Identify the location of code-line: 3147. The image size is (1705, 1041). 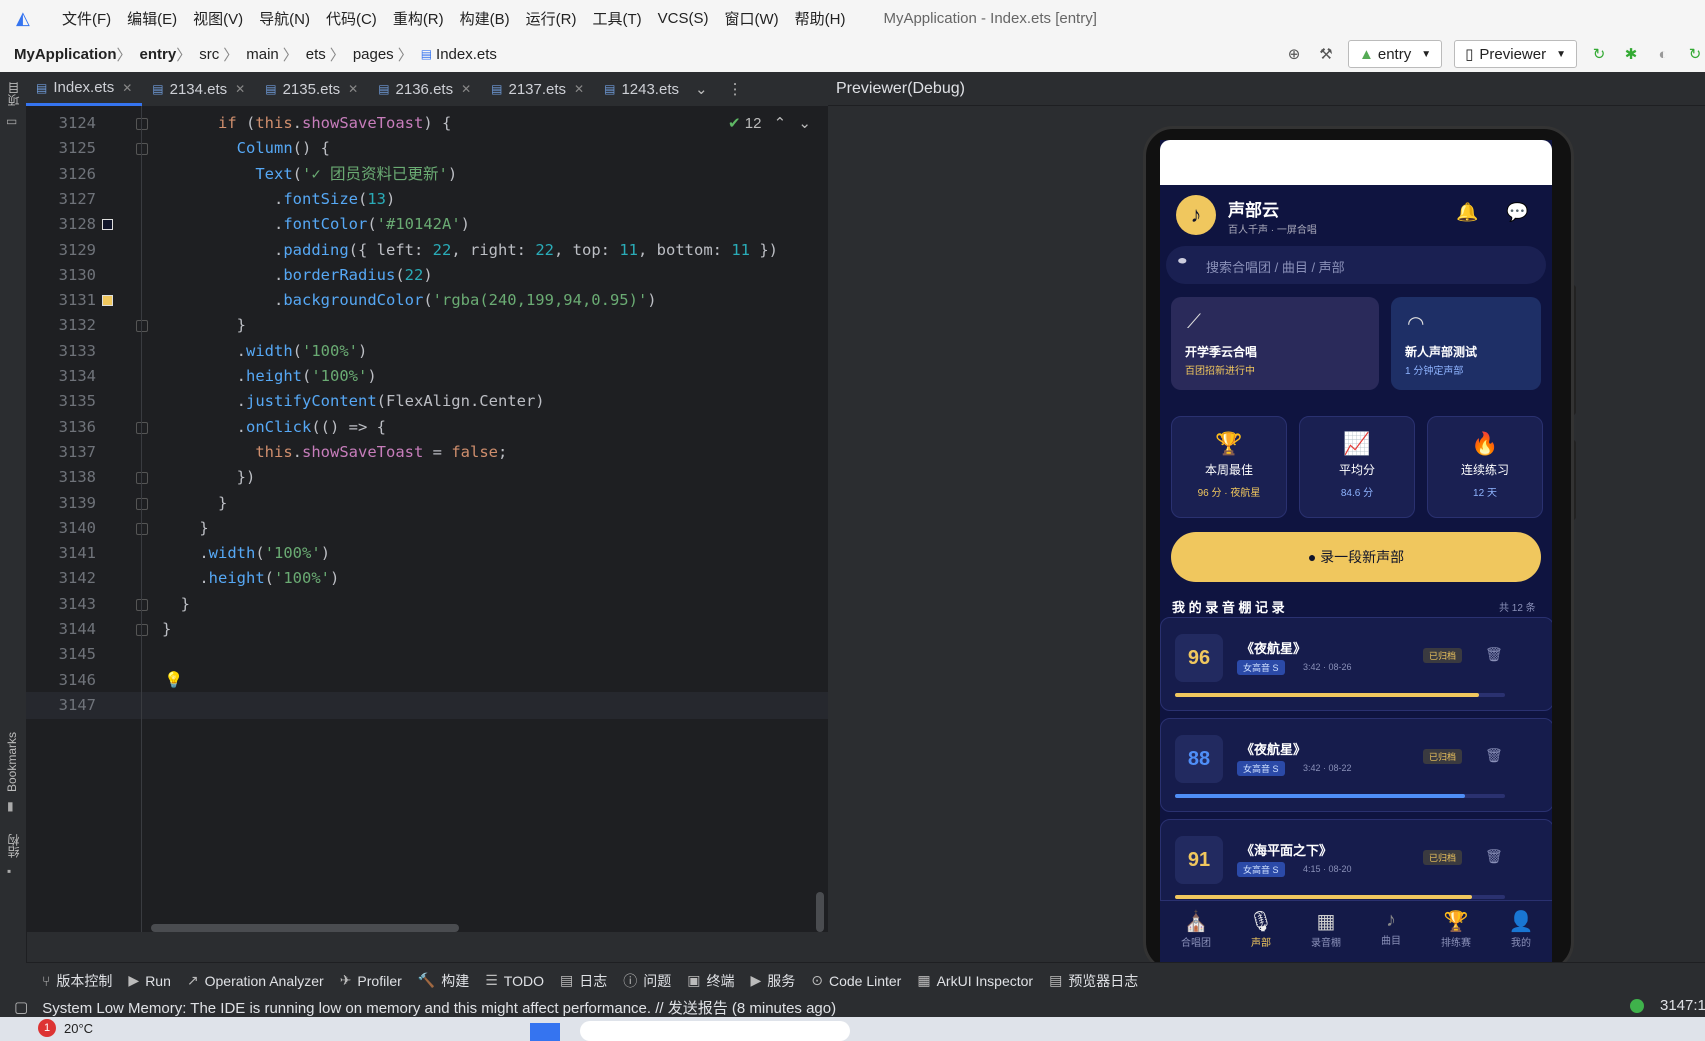
(427, 705).